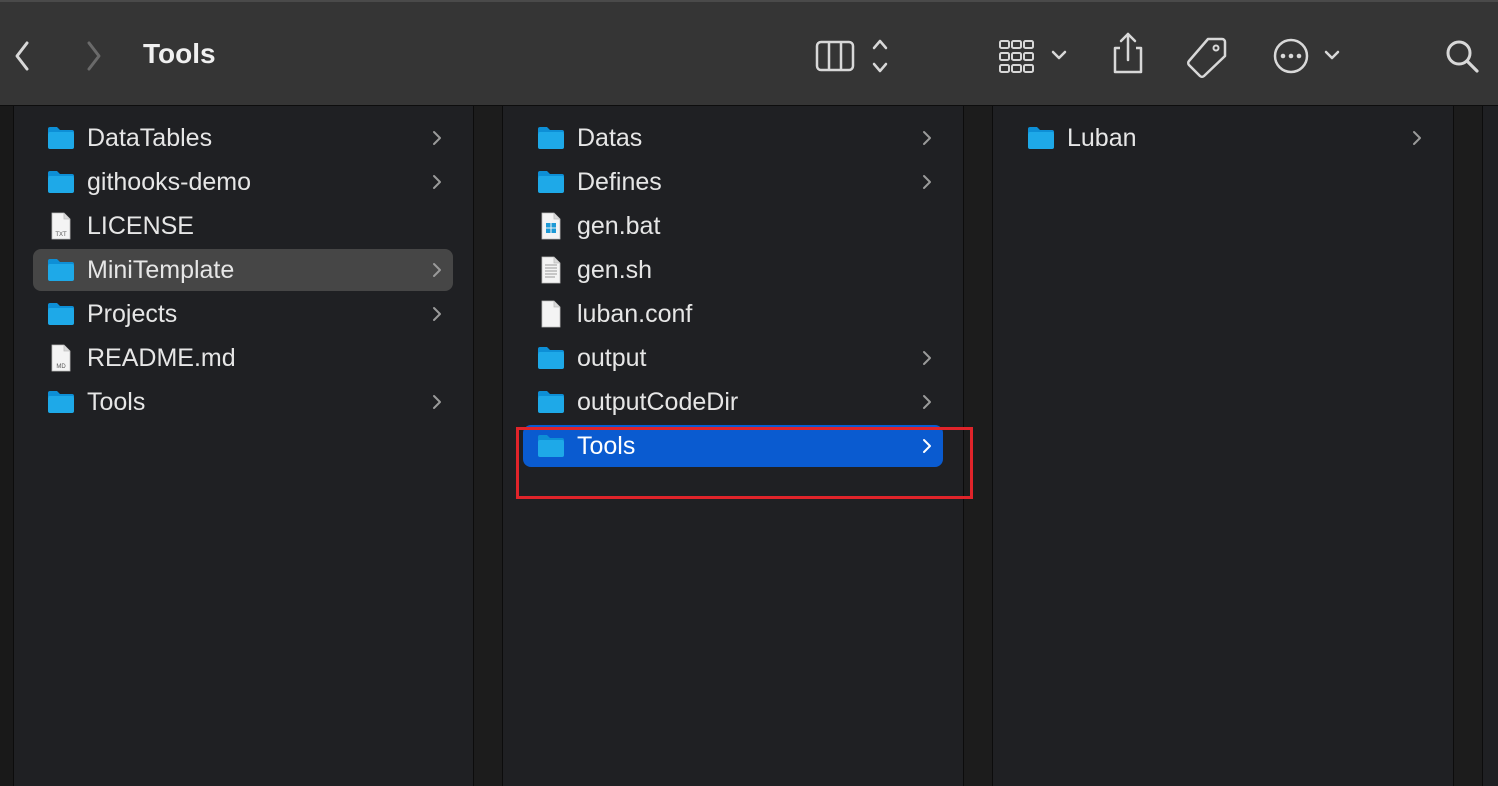  Describe the element at coordinates (733, 270) in the screenshot. I see `file-row: gen.sh` at that location.